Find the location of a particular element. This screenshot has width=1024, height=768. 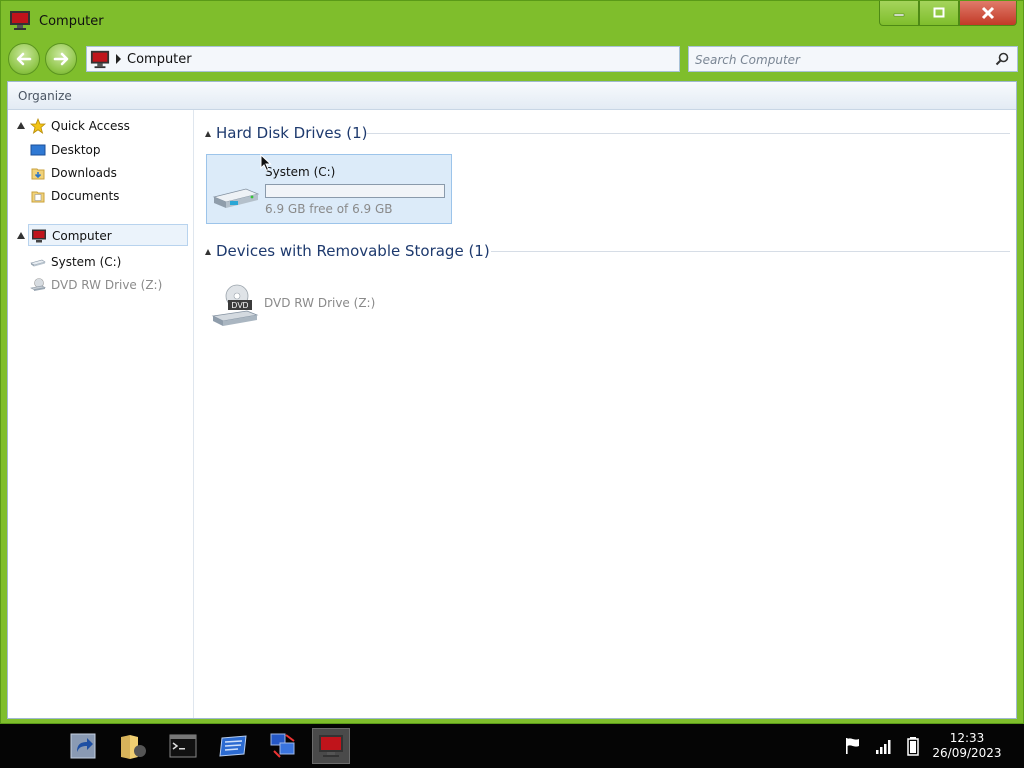

search-placeholder: Search Computer is located at coordinates (747, 60).